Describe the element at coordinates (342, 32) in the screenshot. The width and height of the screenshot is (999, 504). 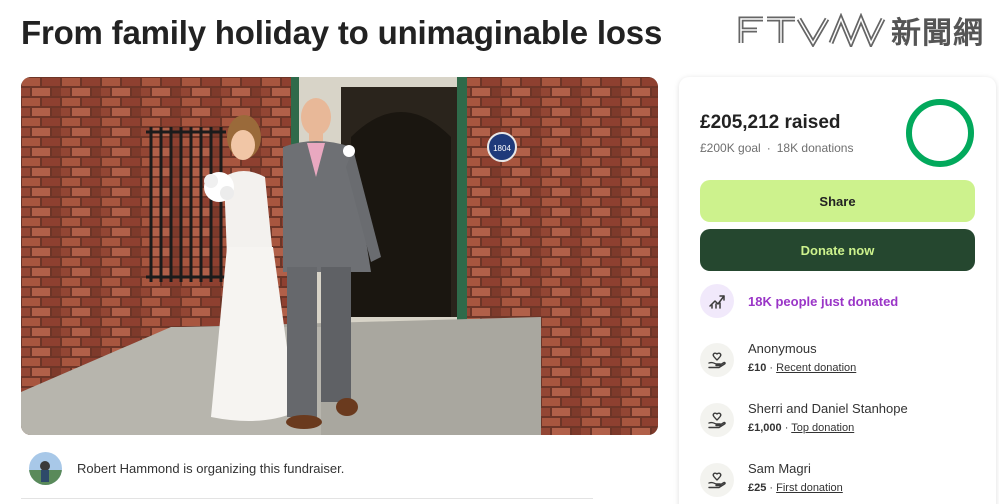
I see `page-title: From family holiday to unimaginable loss` at that location.